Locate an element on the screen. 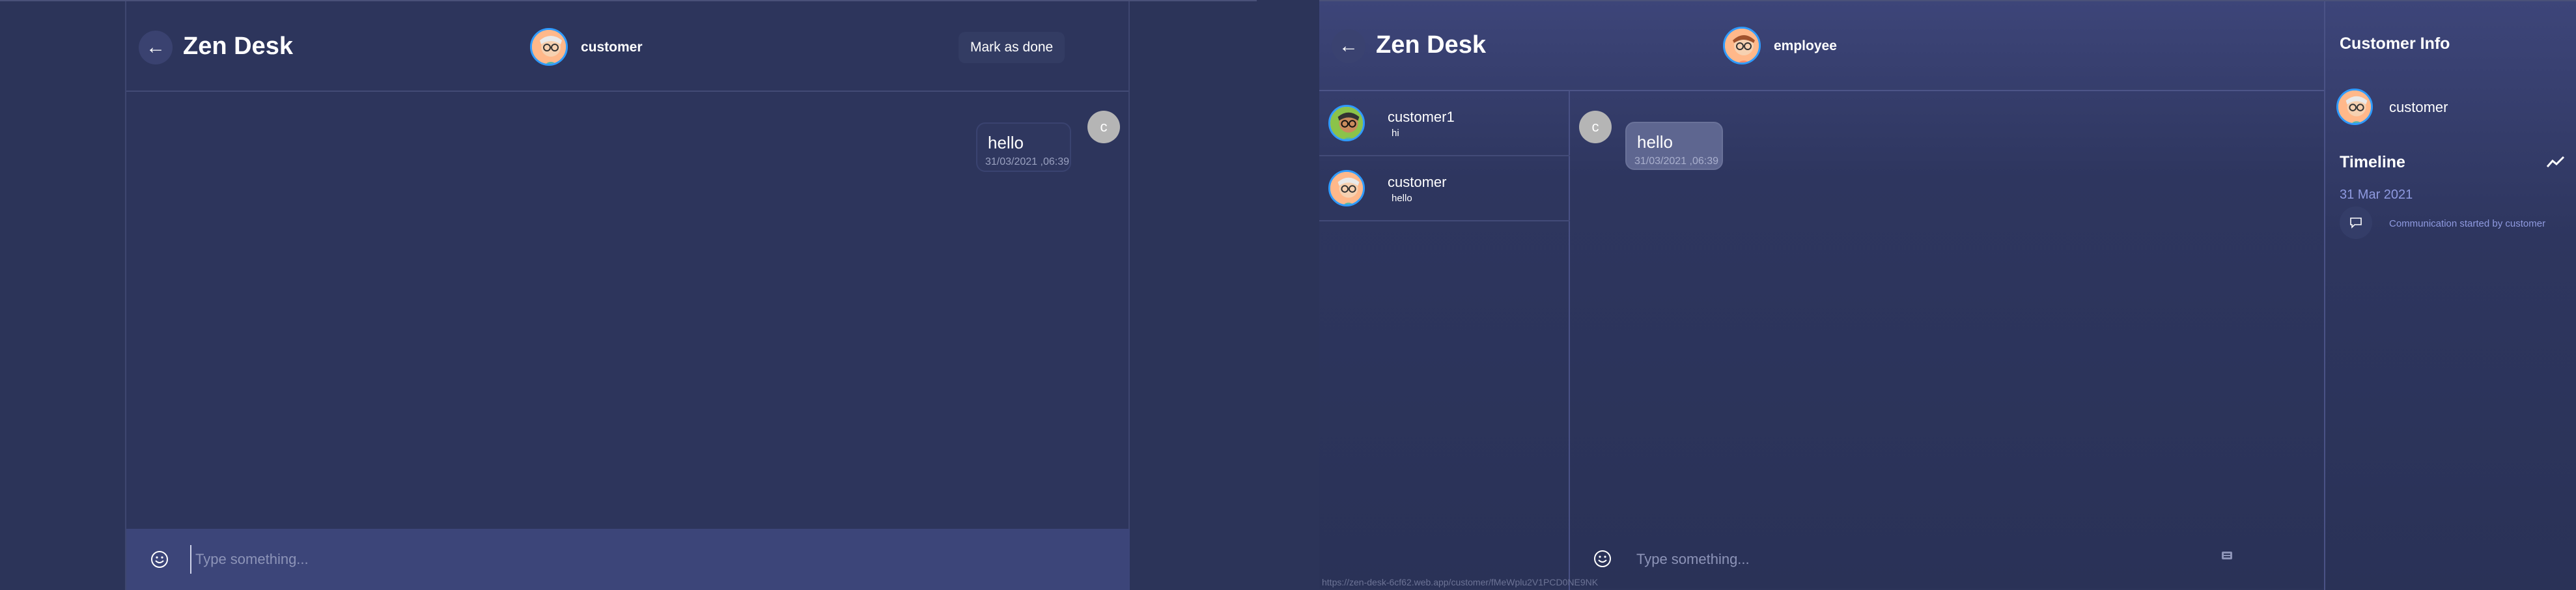 This screenshot has width=2576, height=590. conversation-name: customer1 is located at coordinates (1422, 117).